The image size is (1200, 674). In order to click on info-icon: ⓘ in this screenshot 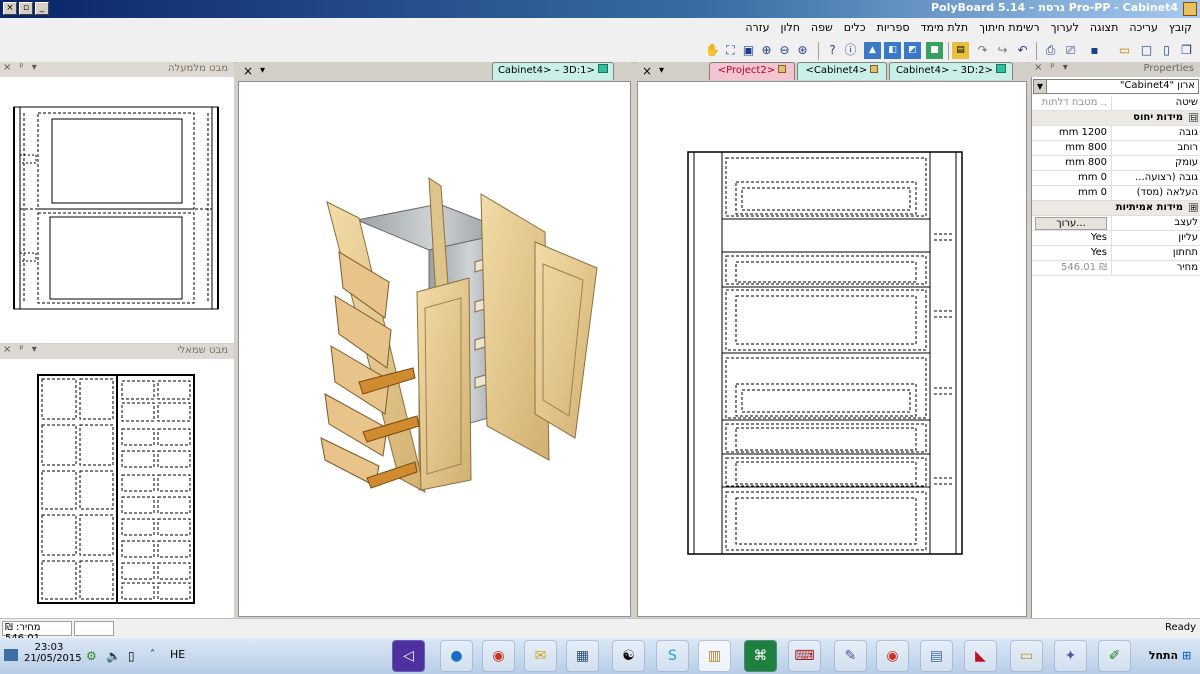, I will do `click(850, 50)`.